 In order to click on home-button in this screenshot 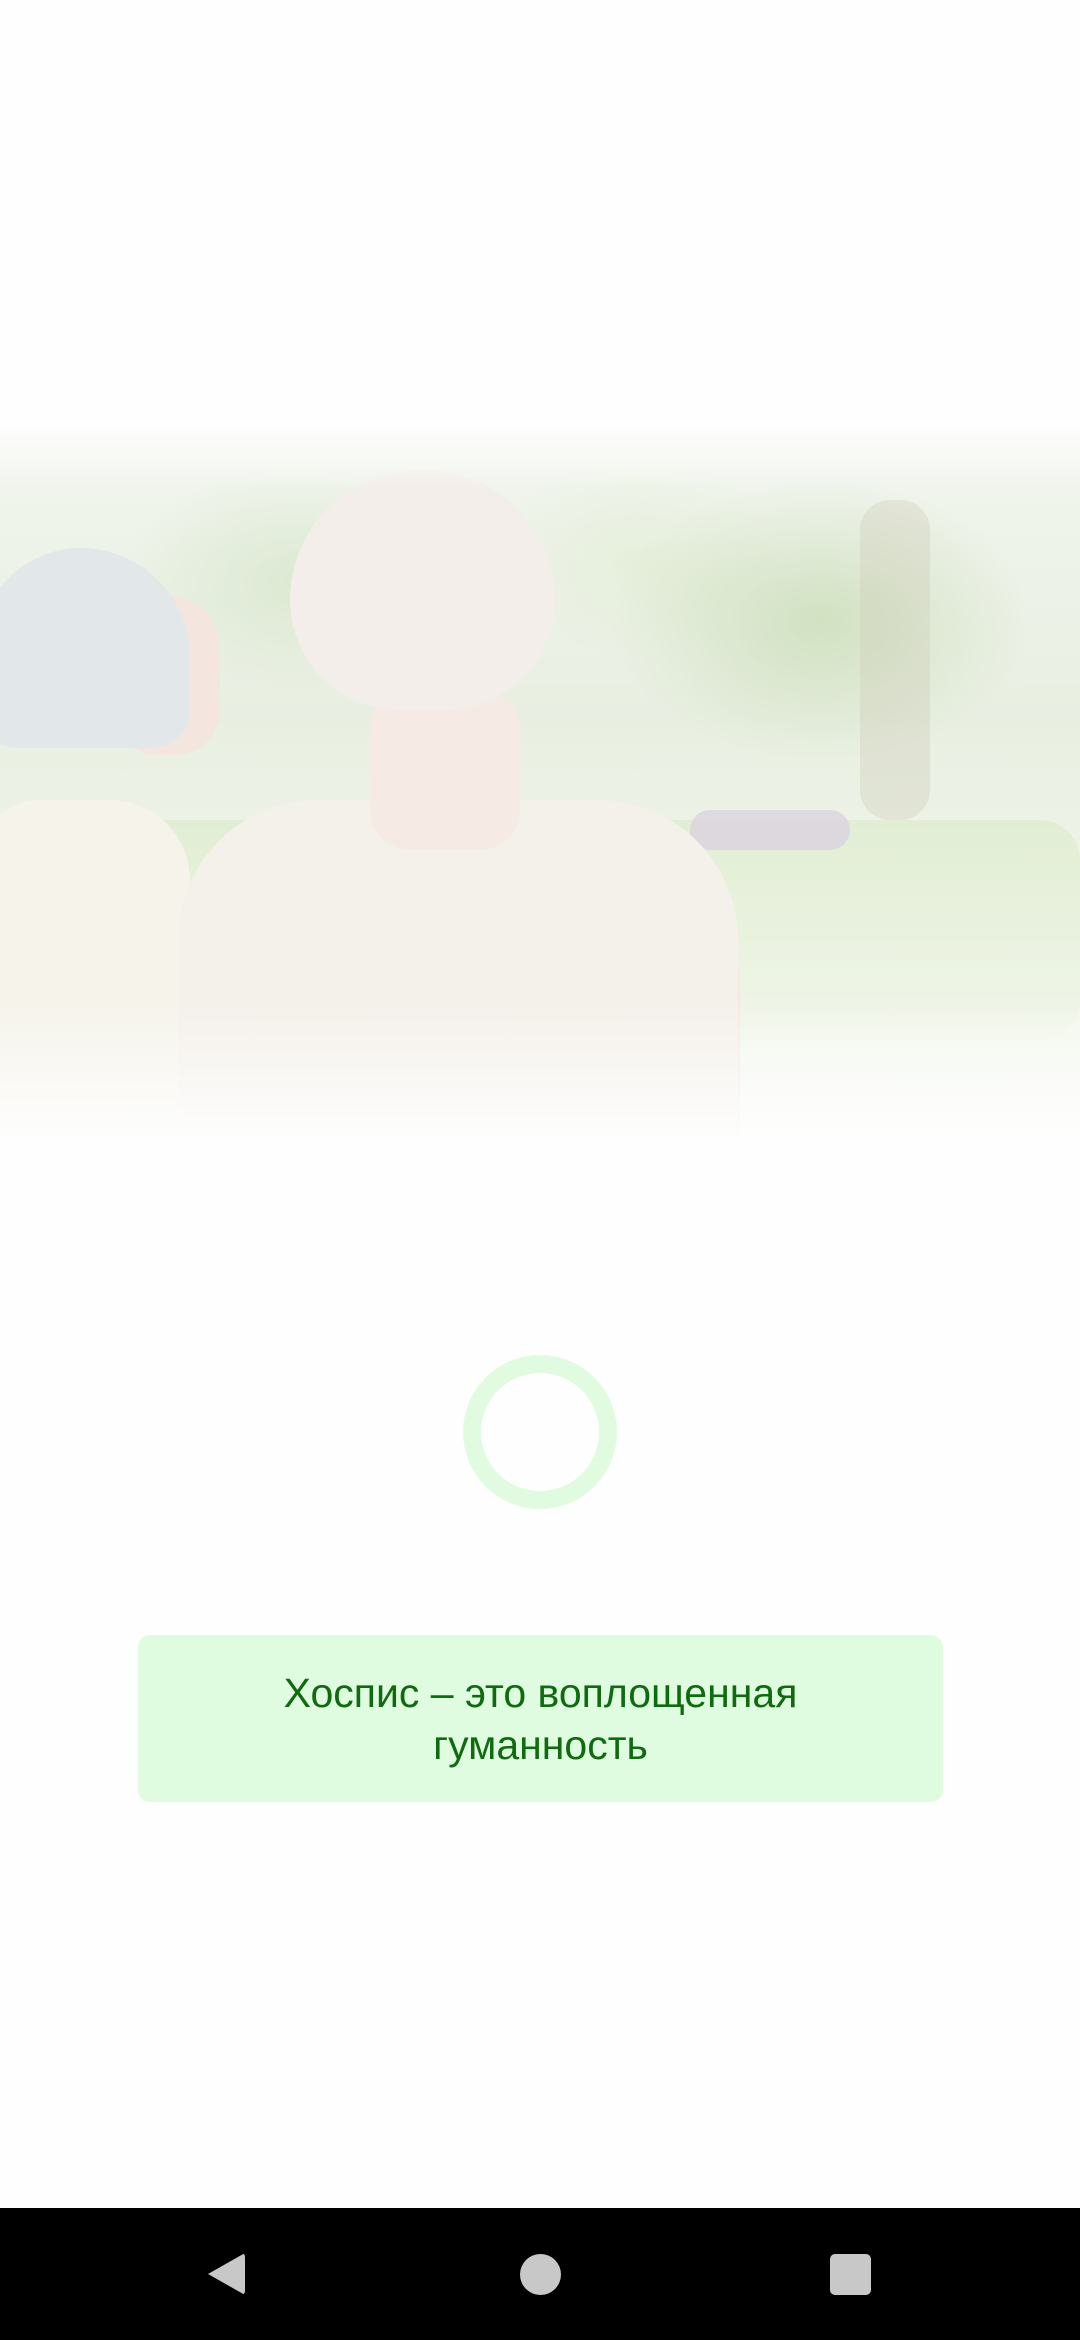, I will do `click(540, 2274)`.